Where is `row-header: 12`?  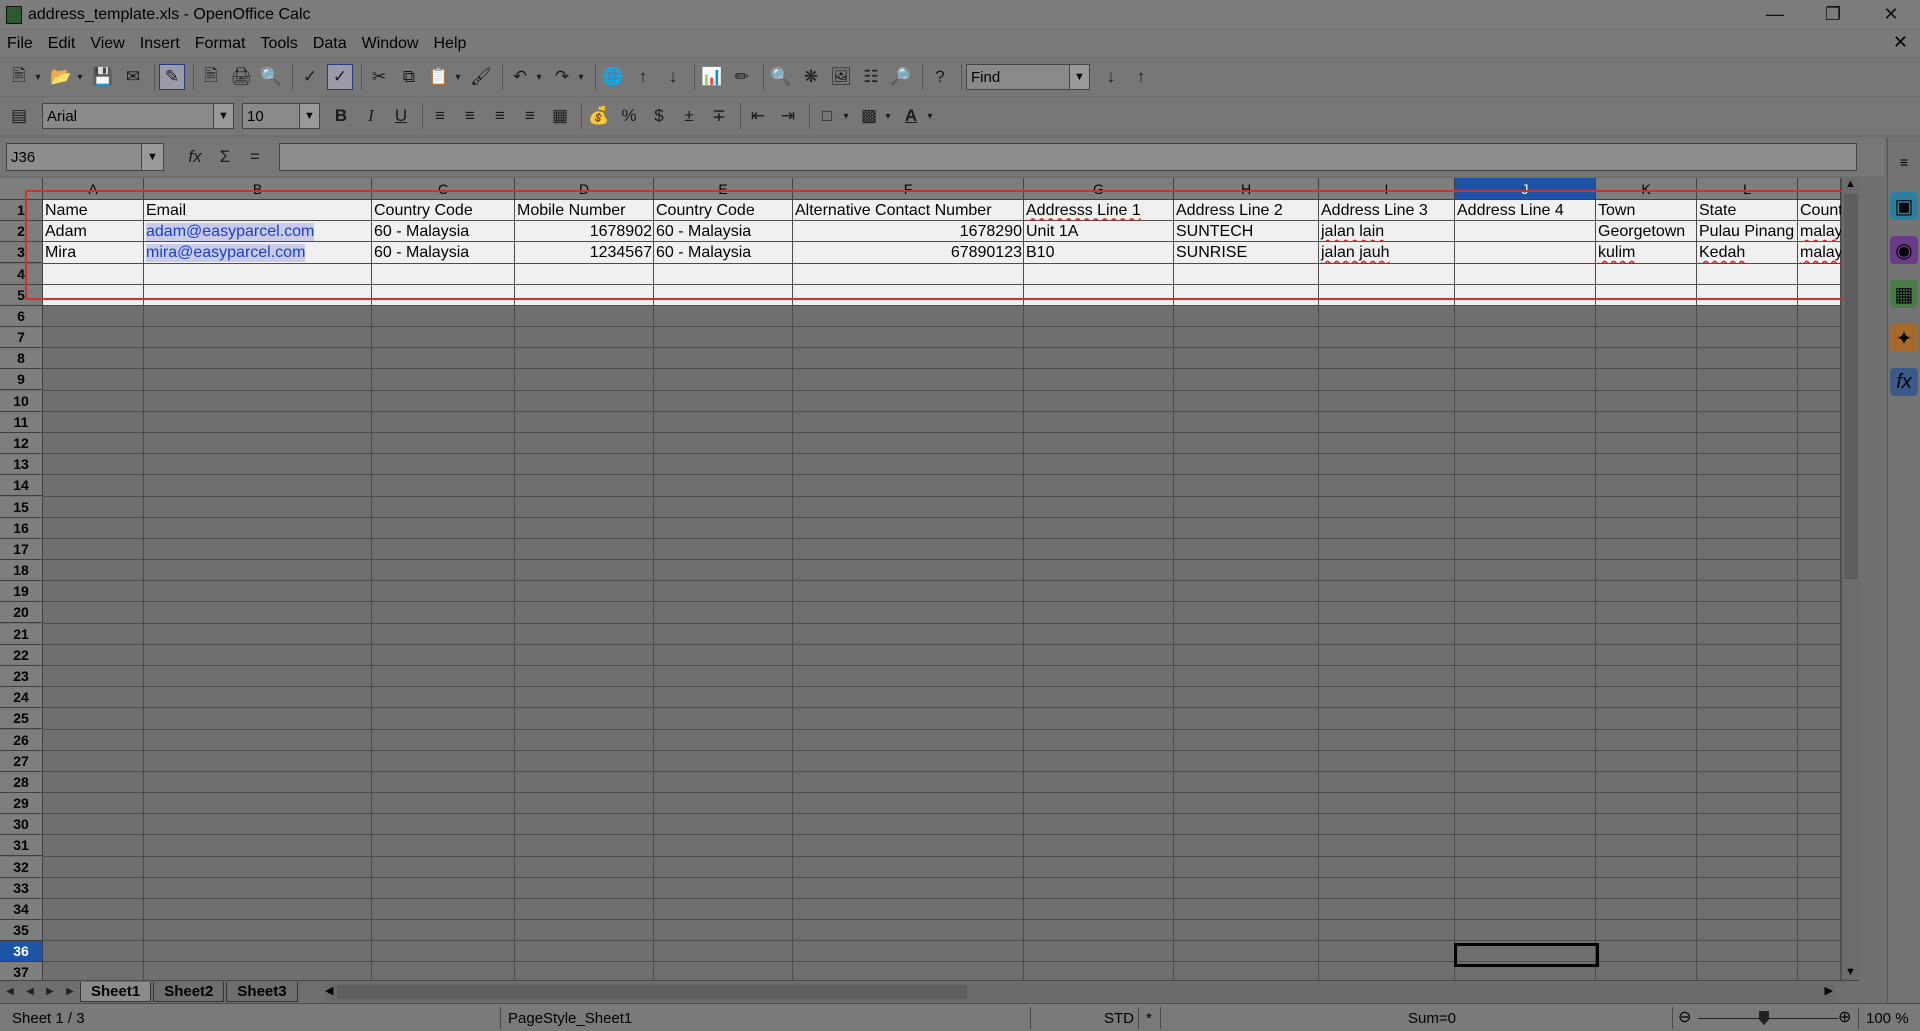
row-header: 12 is located at coordinates (21, 443).